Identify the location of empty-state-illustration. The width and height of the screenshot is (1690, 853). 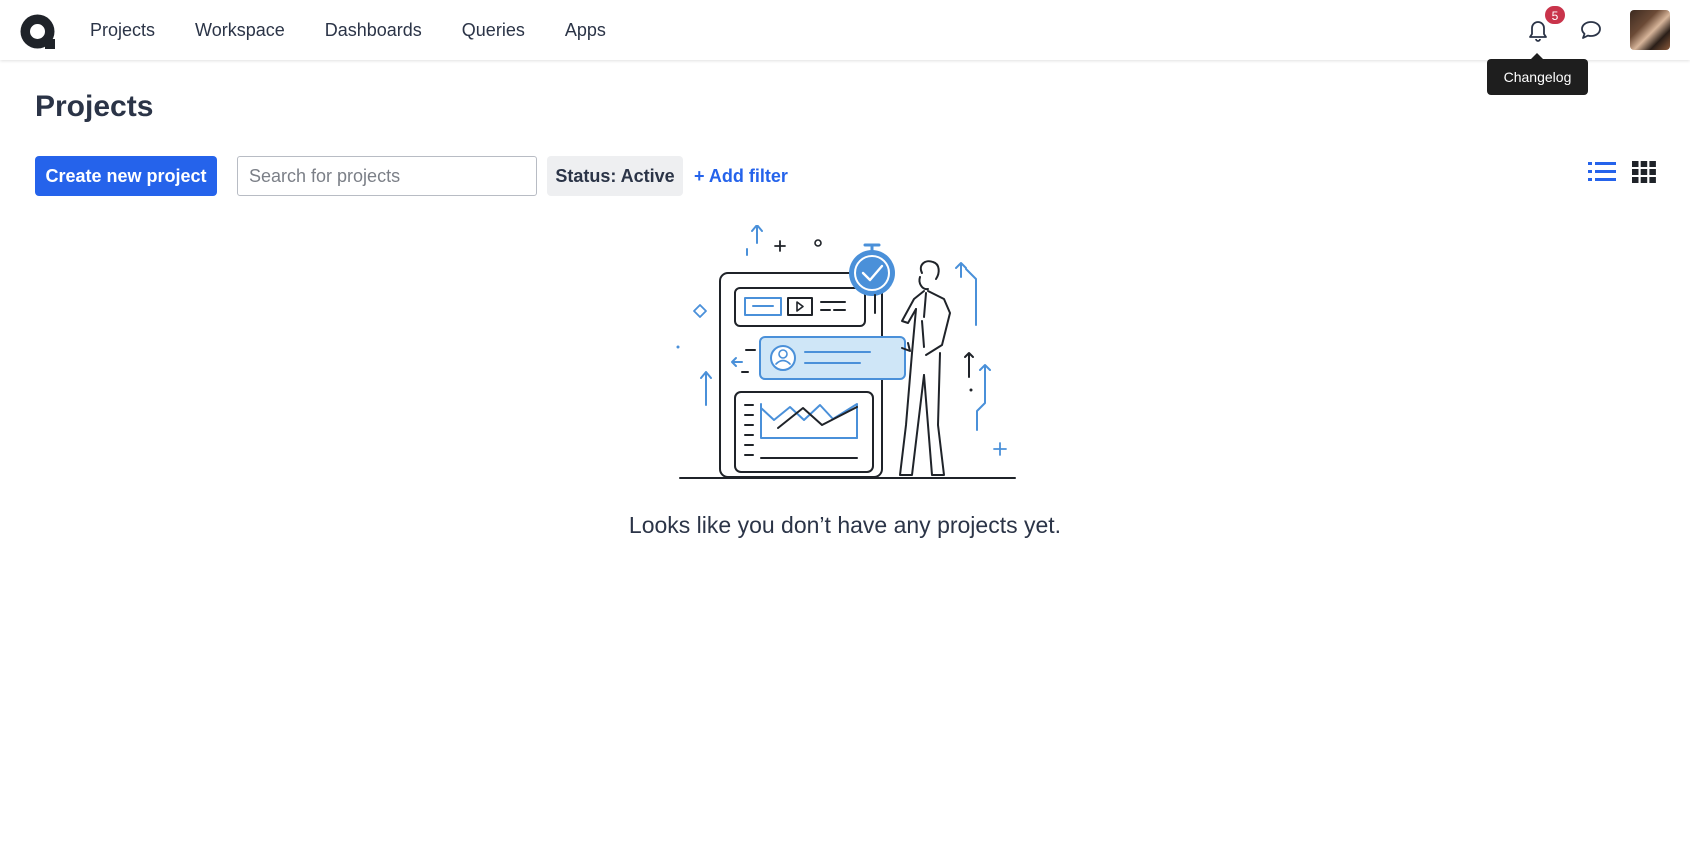
(846, 352).